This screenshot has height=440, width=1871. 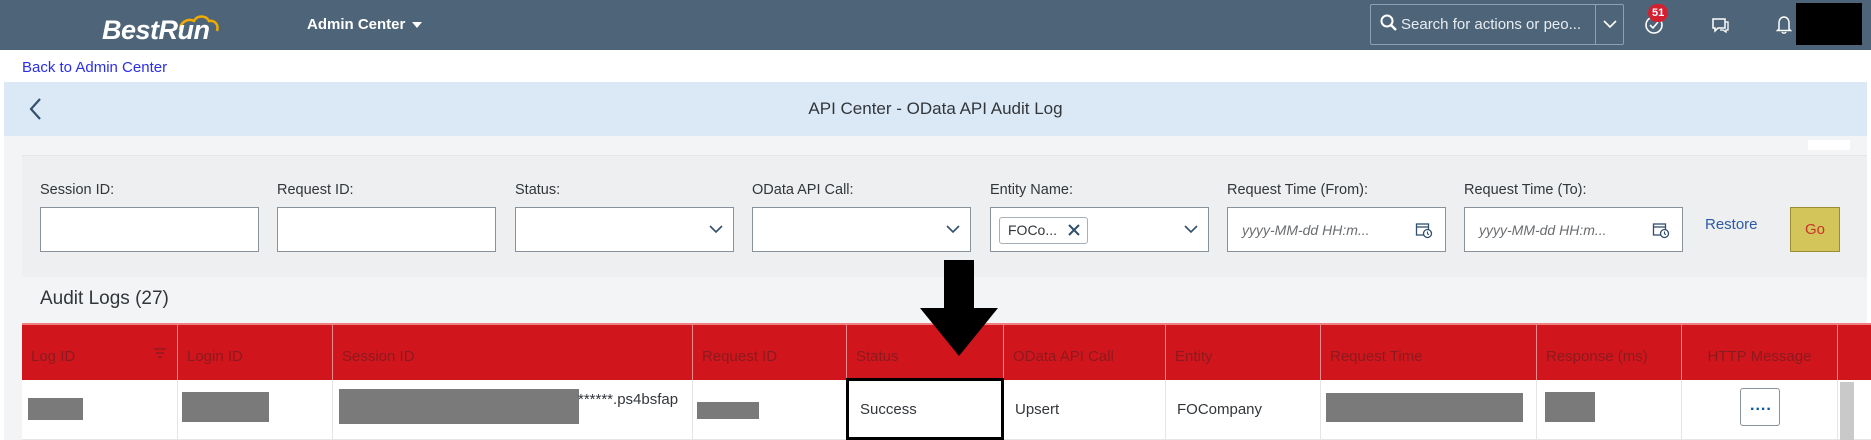 What do you see at coordinates (53, 356) in the screenshot?
I see `column-label: Log ID` at bounding box center [53, 356].